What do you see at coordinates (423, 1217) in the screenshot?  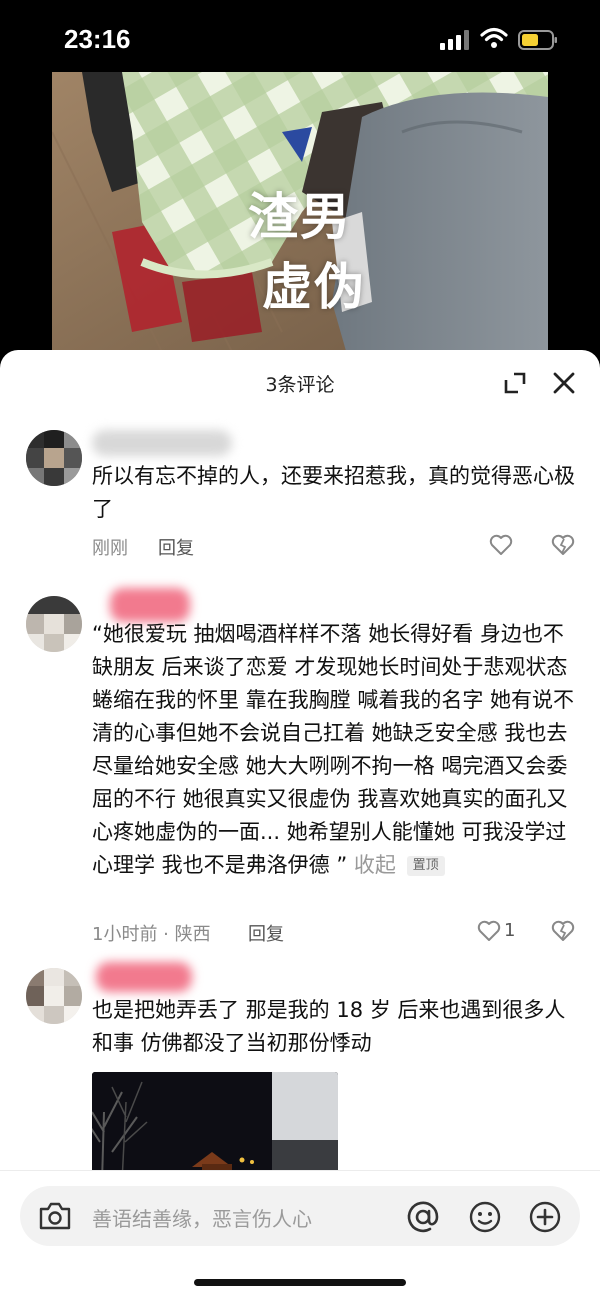 I see `at-icon` at bounding box center [423, 1217].